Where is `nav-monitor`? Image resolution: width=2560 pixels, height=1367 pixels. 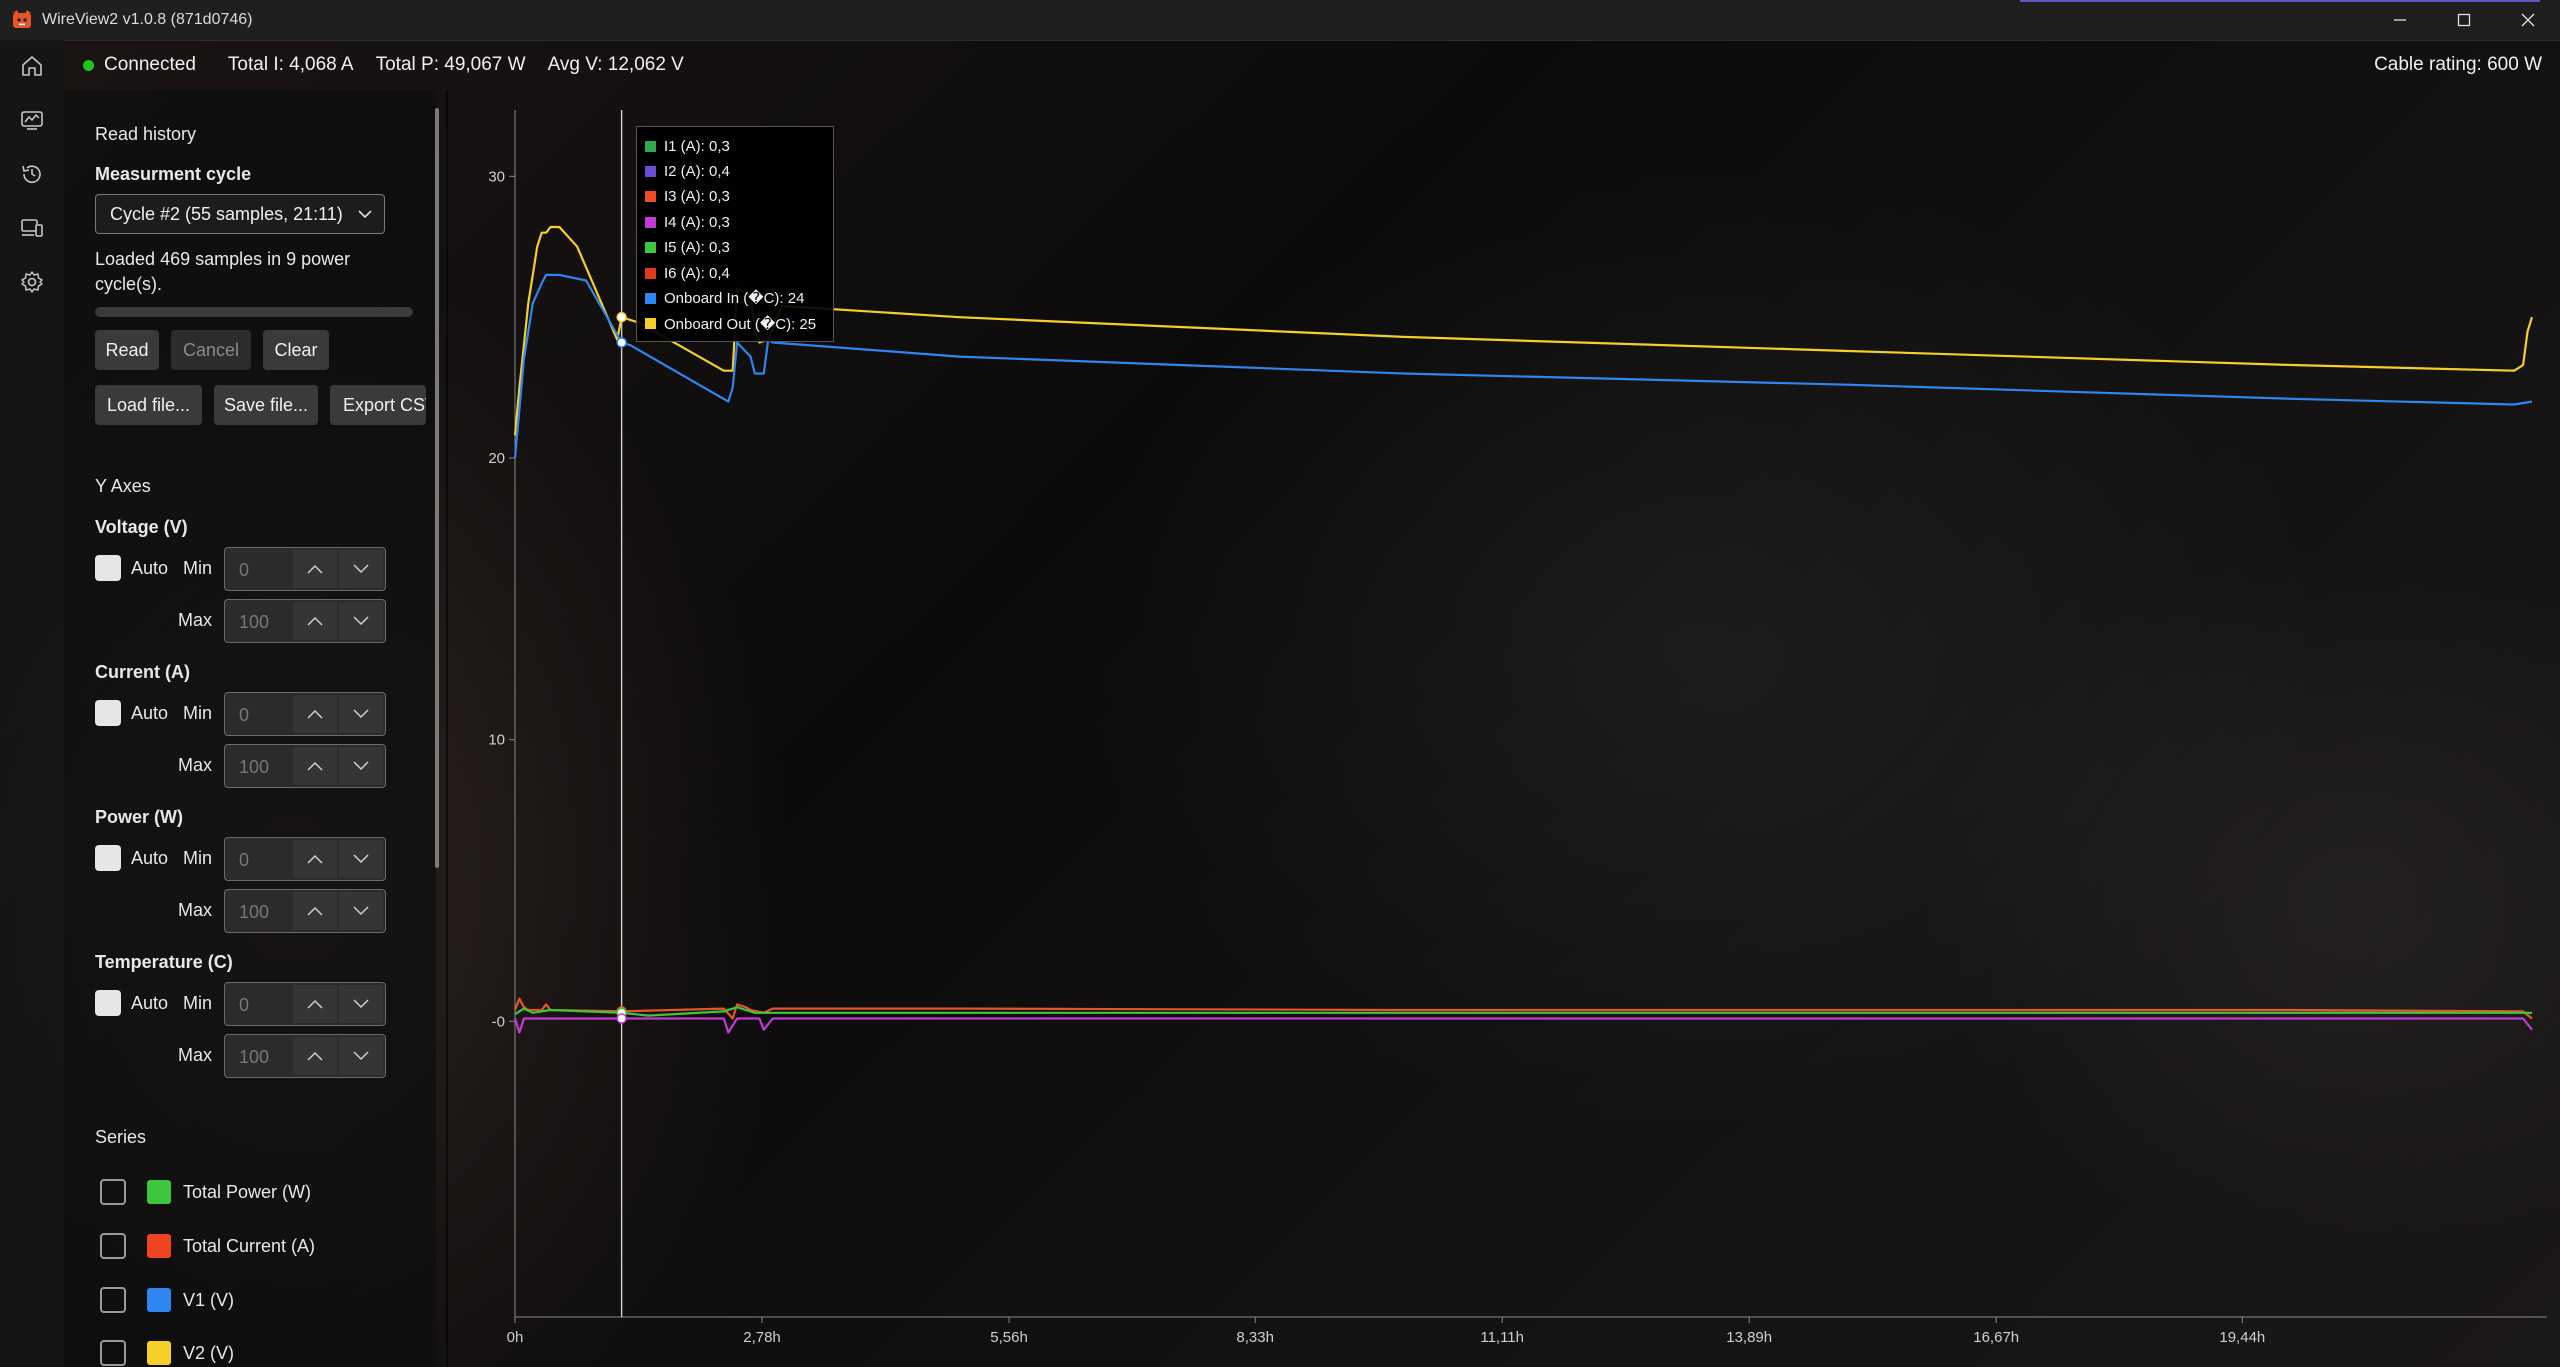 nav-monitor is located at coordinates (32, 120).